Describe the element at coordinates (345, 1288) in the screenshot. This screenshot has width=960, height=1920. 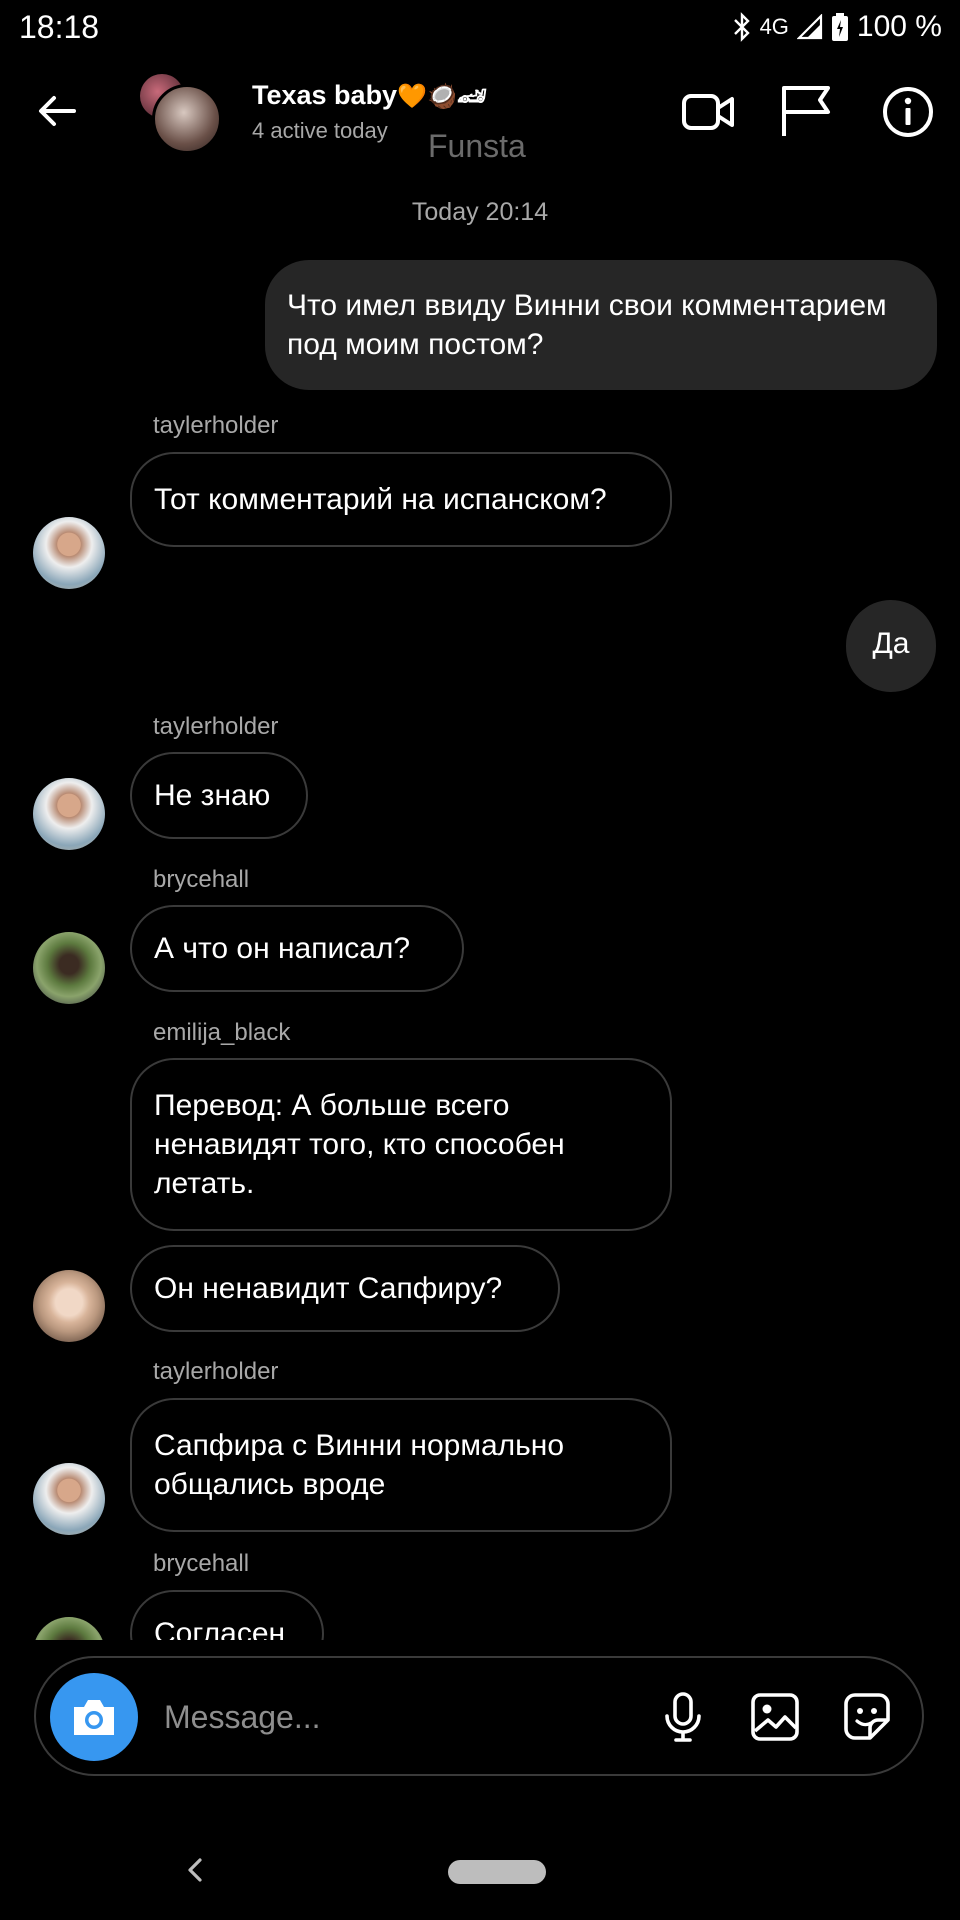
I see `message-bubble-incoming: Он ненавидит Сапфиру?` at that location.